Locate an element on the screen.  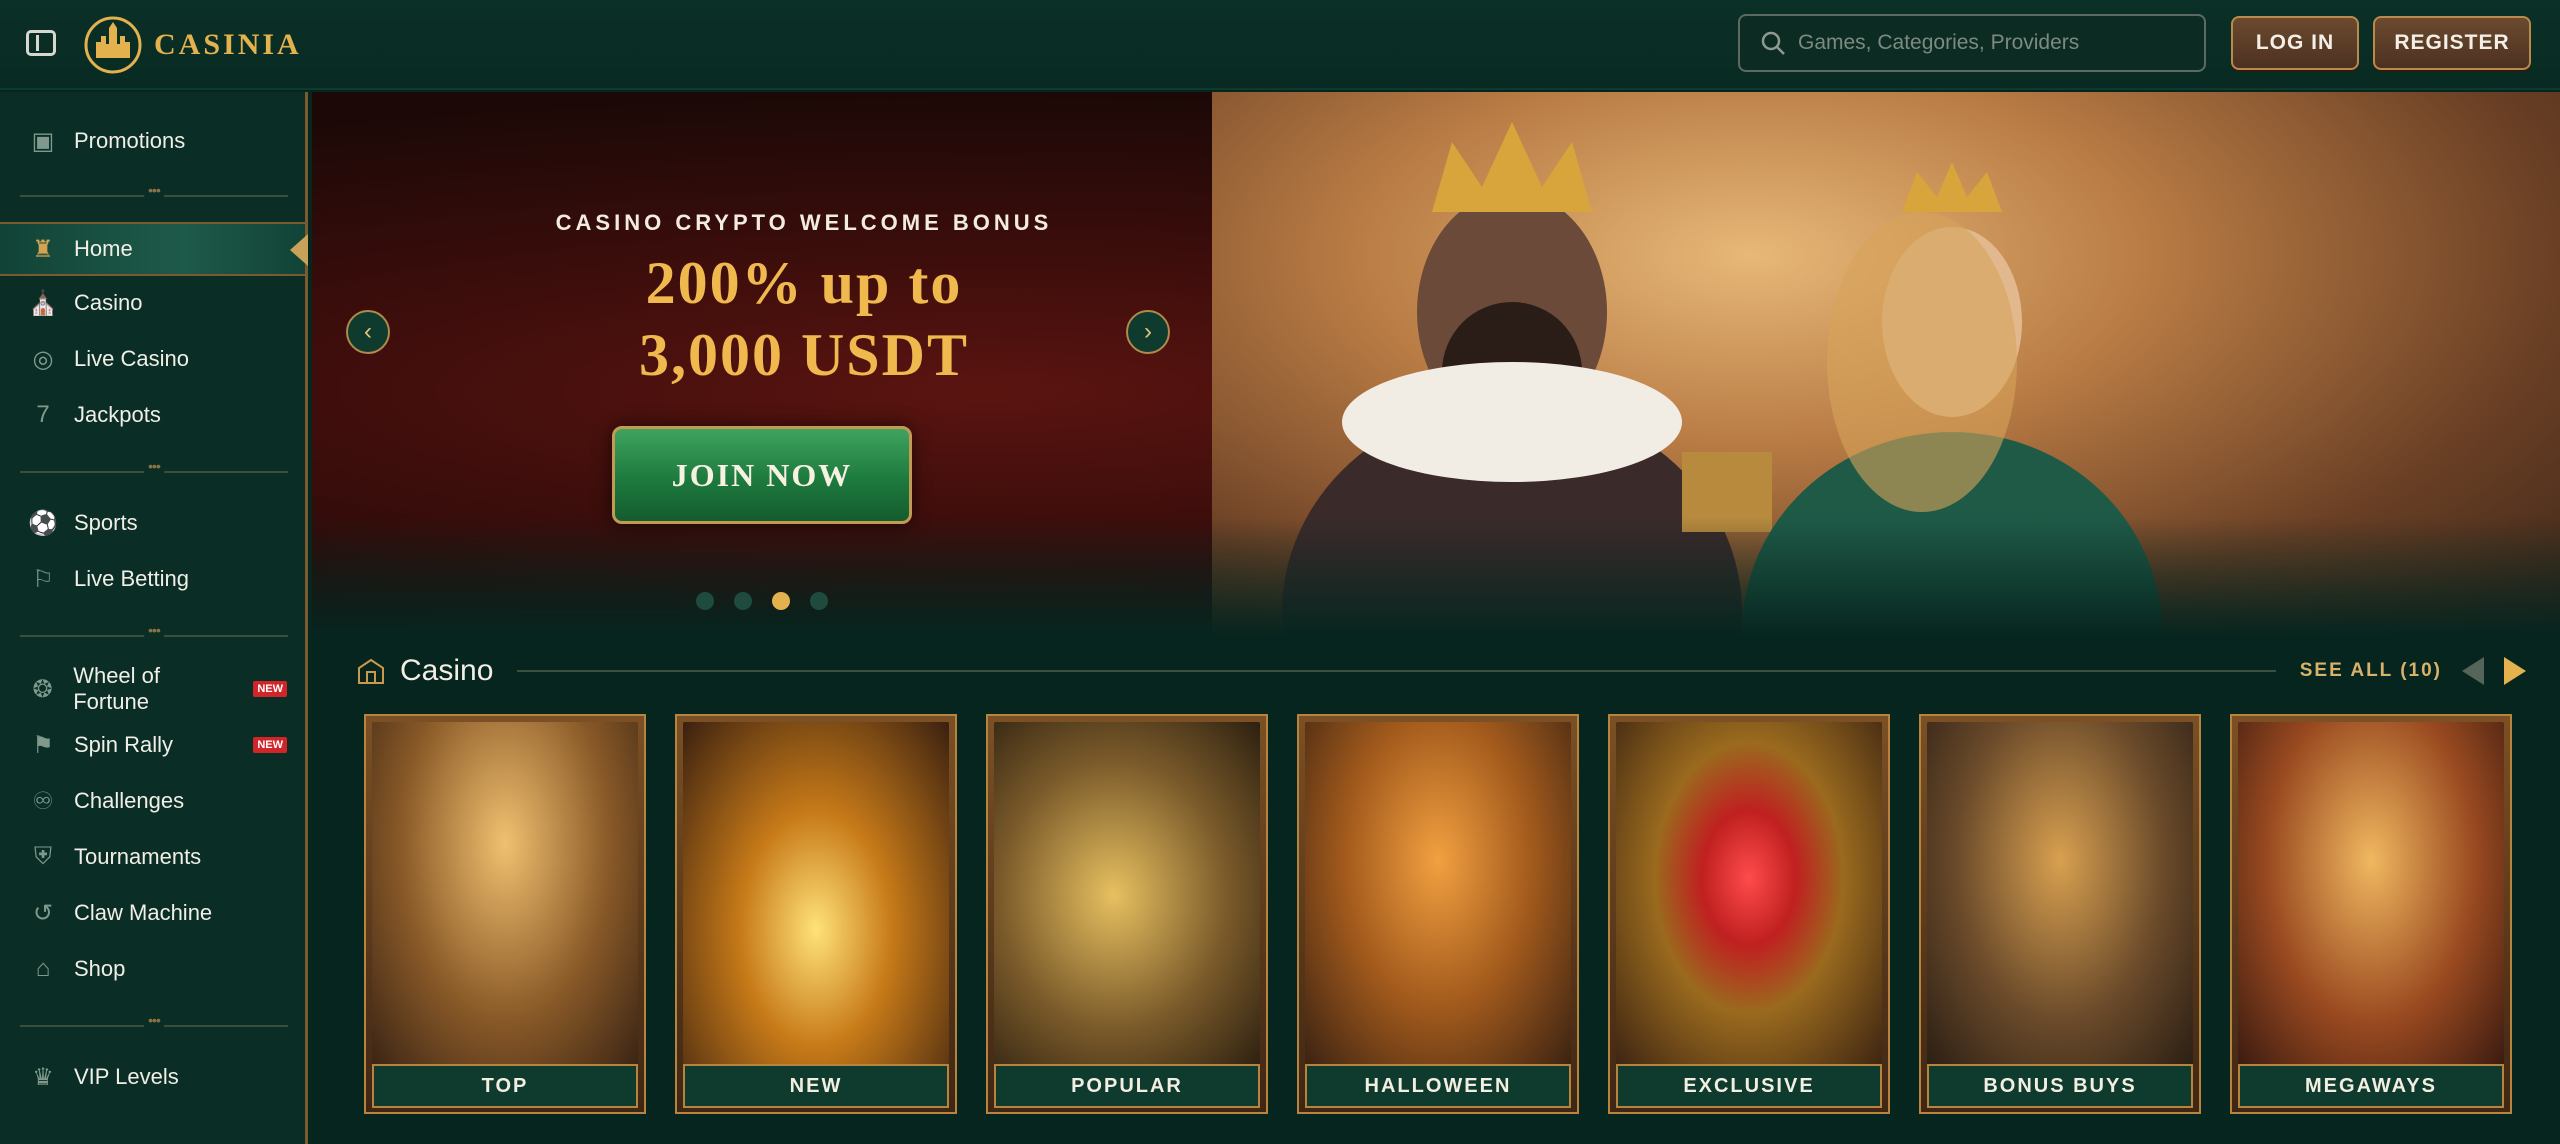
section-divider is located at coordinates (1396, 671).